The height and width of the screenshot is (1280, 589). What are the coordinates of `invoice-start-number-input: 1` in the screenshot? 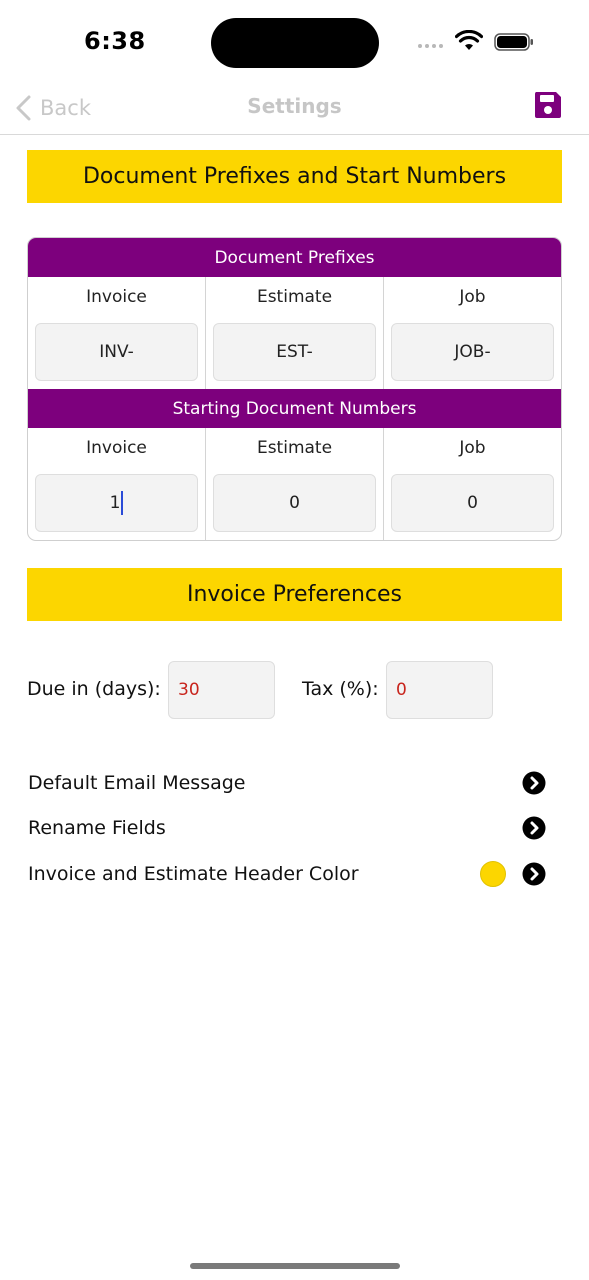 It's located at (116, 503).